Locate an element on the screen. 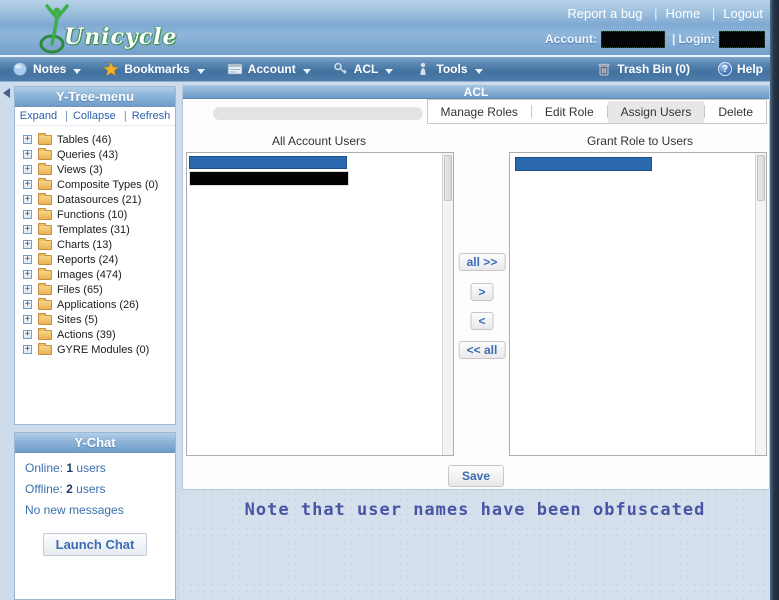  tree-item-files: + Files (65) is located at coordinates (99, 289).